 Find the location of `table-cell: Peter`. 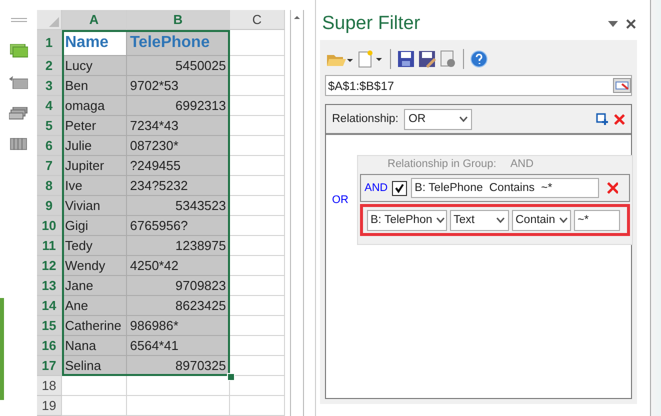

table-cell: Peter is located at coordinates (94, 126).